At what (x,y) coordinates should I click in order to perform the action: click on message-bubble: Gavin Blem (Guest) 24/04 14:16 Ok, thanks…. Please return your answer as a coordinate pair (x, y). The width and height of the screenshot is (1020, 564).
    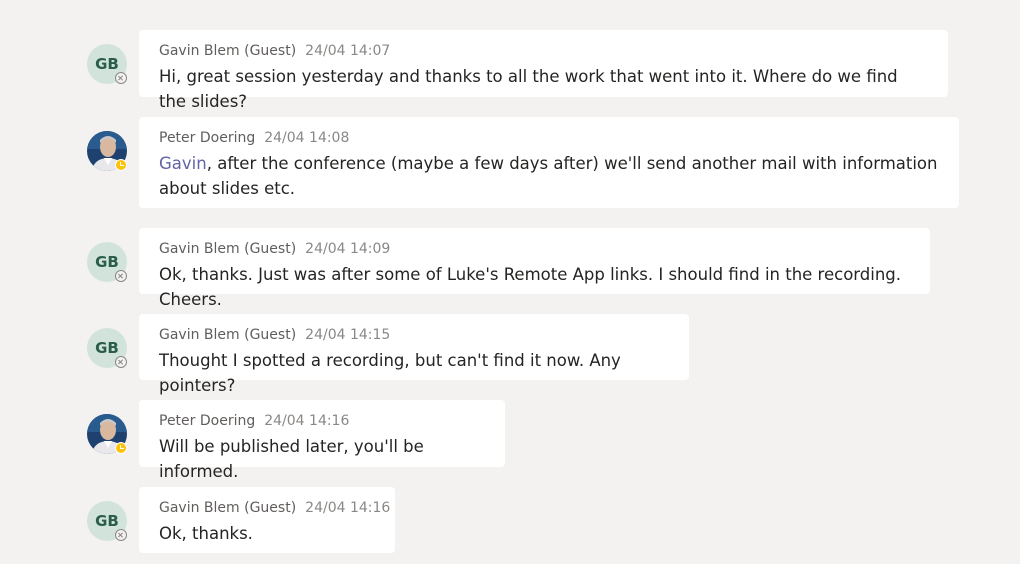
    Looking at the image, I should click on (267, 520).